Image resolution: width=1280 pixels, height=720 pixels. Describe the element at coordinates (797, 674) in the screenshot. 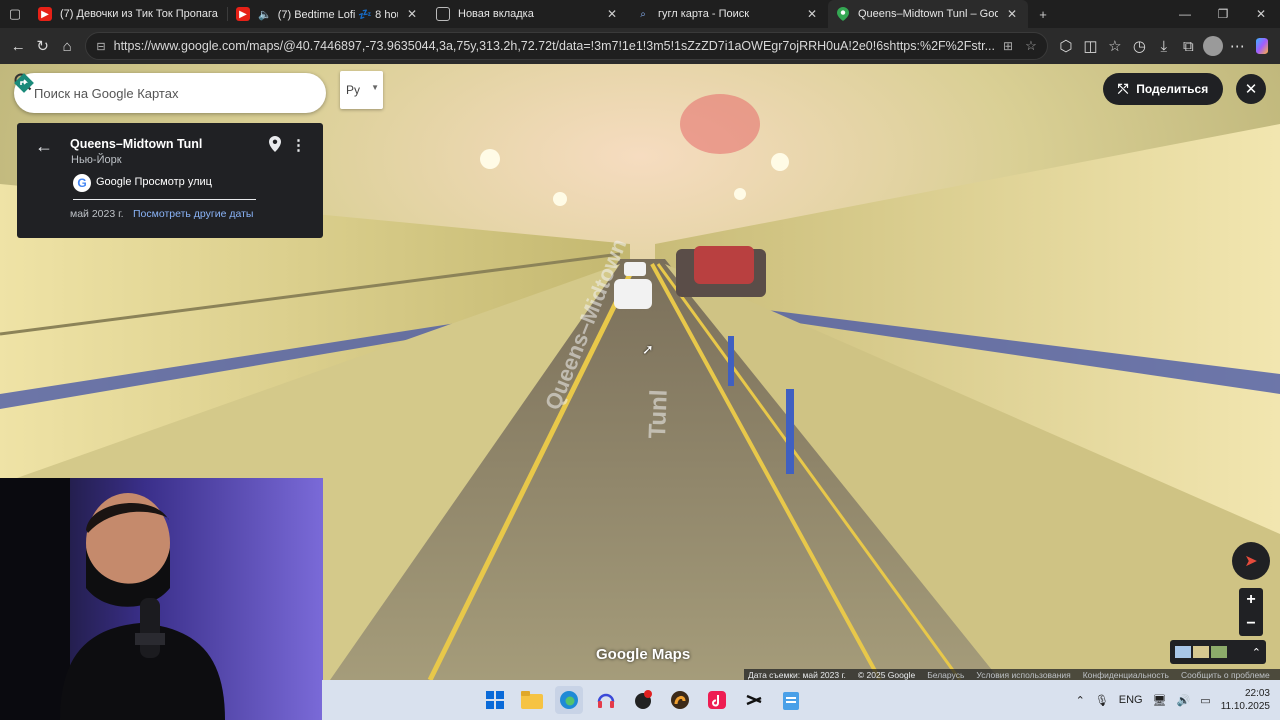

I see `capture-date-footer: Дата съемки: май 2023 г.` at that location.